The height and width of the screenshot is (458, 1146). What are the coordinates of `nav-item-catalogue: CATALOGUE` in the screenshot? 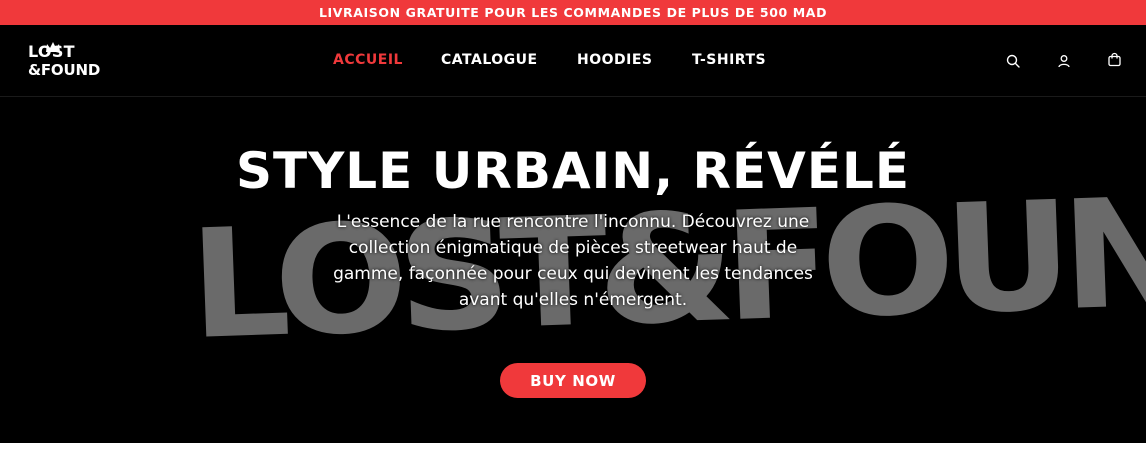 It's located at (489, 60).